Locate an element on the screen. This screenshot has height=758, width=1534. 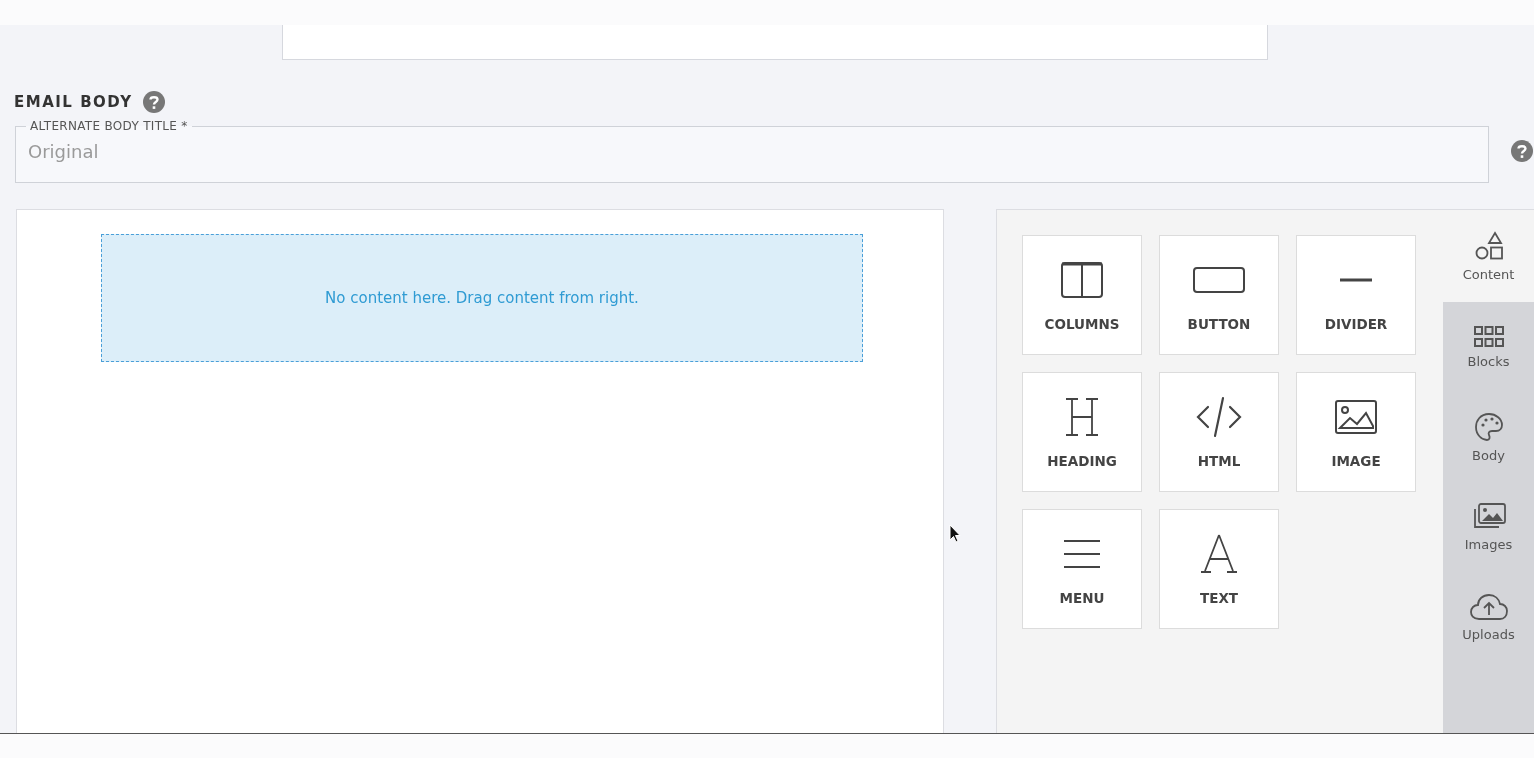
palette-icon is located at coordinates (1488, 426).